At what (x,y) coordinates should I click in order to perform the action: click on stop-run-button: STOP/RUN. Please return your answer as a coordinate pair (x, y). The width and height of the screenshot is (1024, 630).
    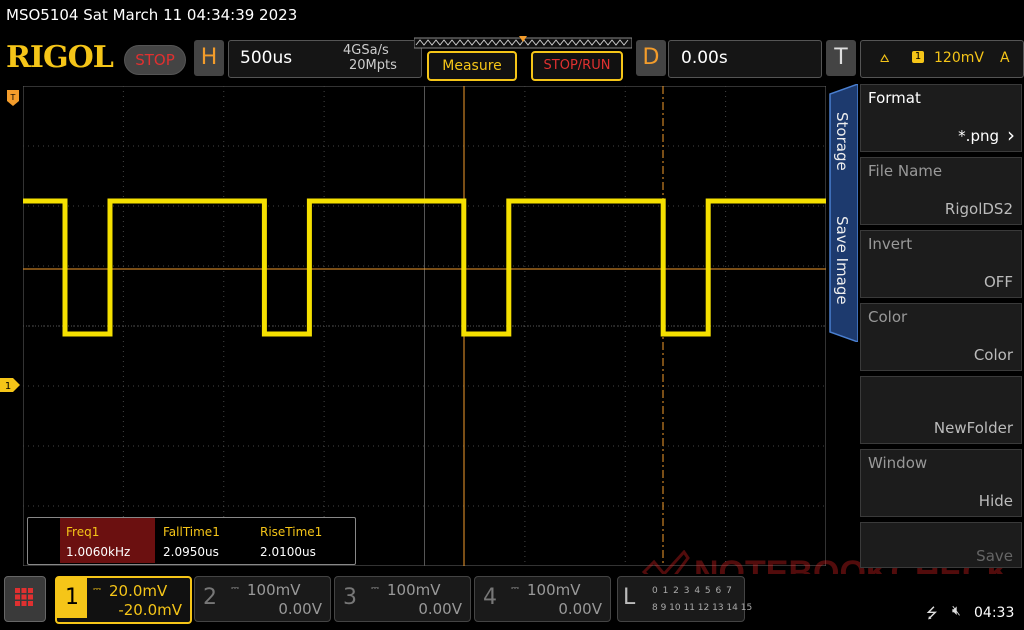
    Looking at the image, I should click on (577, 66).